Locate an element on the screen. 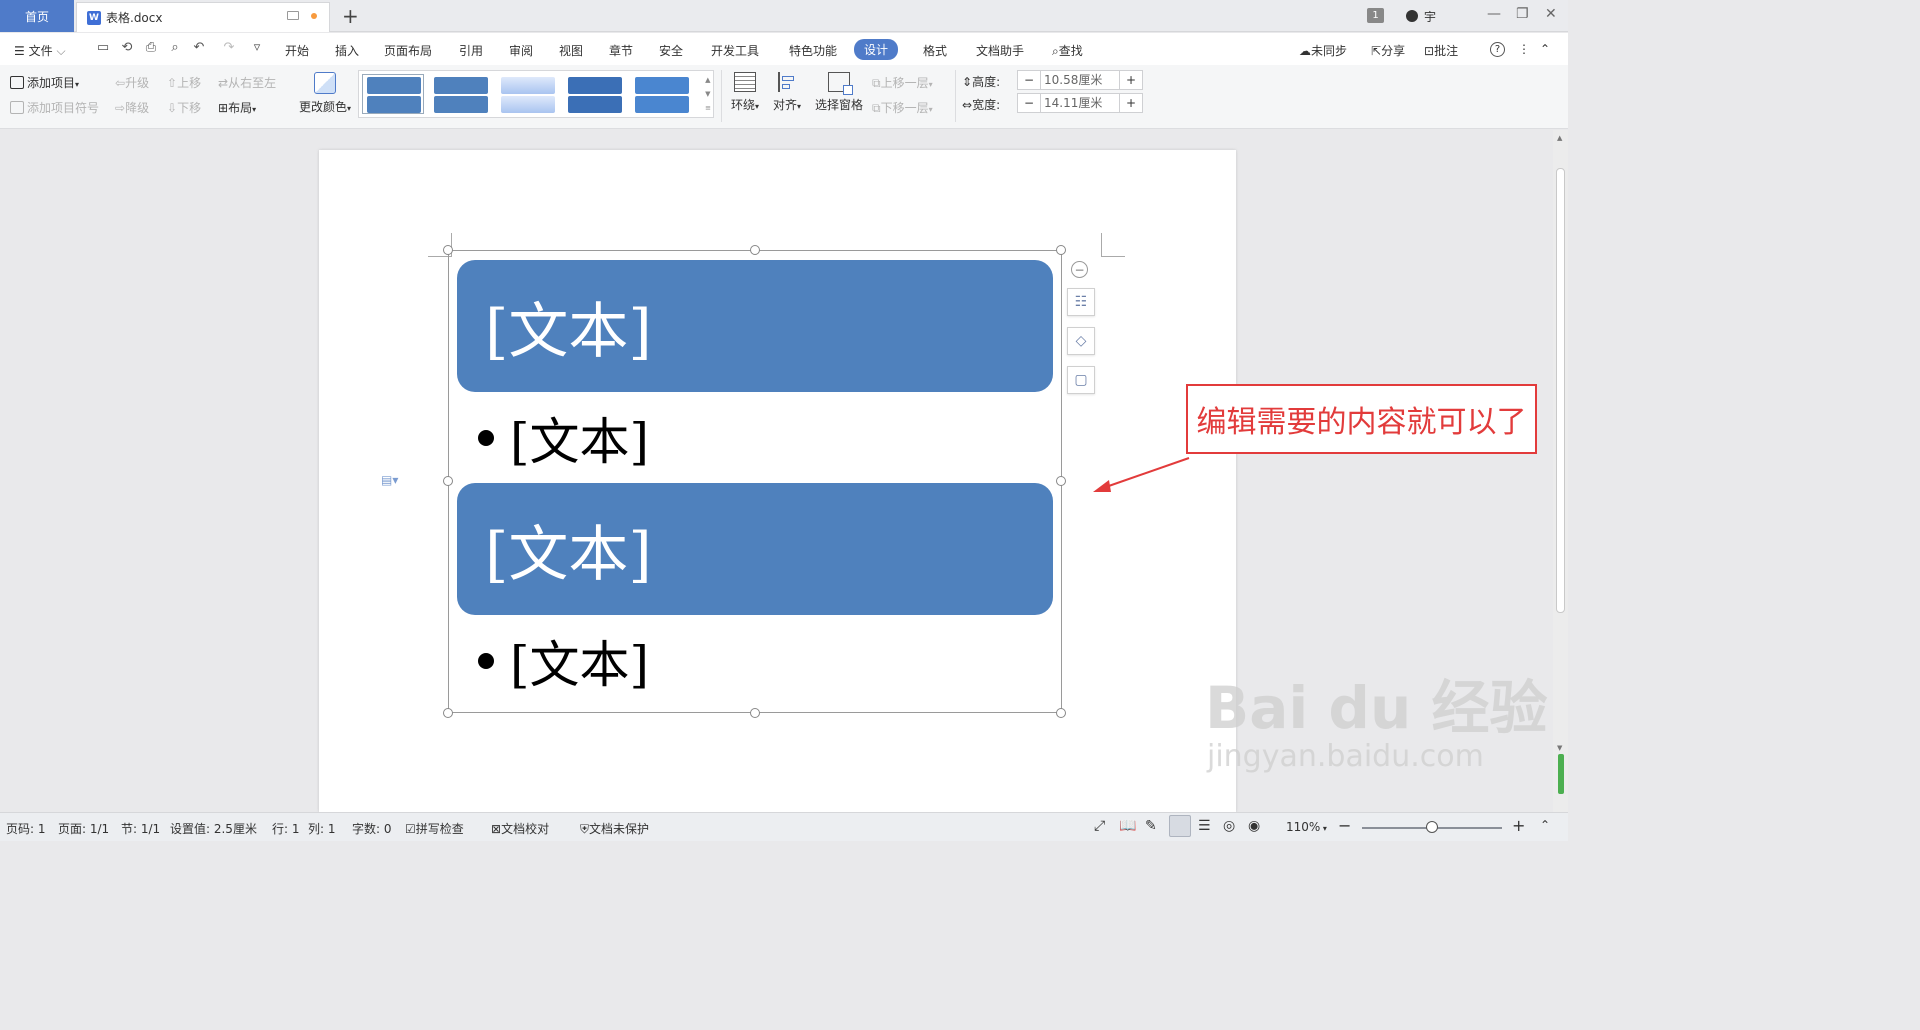 Image resolution: width=1920 pixels, height=1030 pixels. tab-document: W 表格.docx is located at coordinates (203, 17).